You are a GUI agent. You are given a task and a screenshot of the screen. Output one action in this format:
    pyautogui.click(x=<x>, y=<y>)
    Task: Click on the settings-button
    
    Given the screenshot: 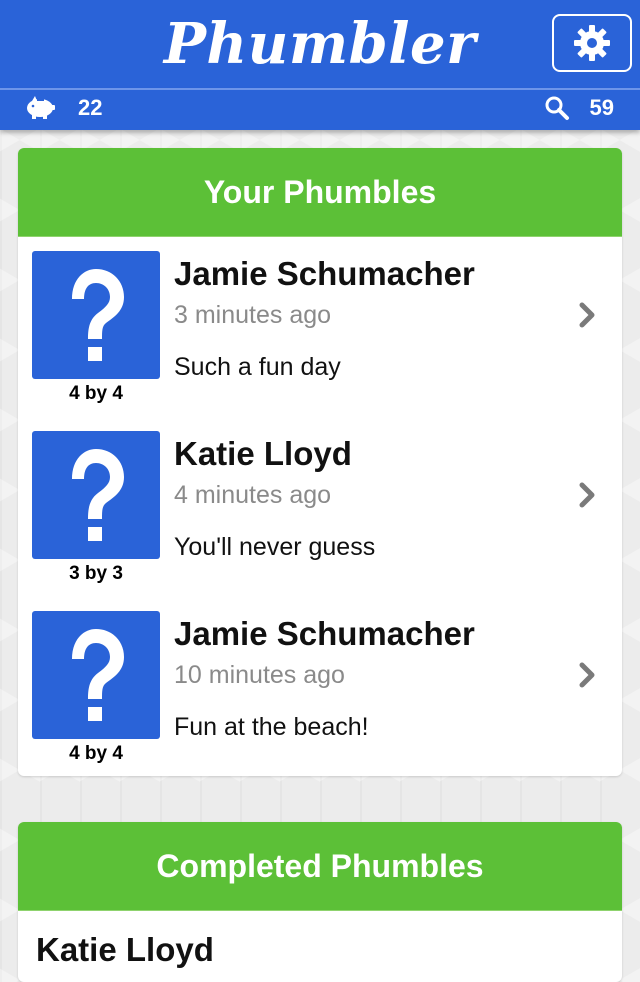 What is the action you would take?
    pyautogui.click(x=592, y=43)
    